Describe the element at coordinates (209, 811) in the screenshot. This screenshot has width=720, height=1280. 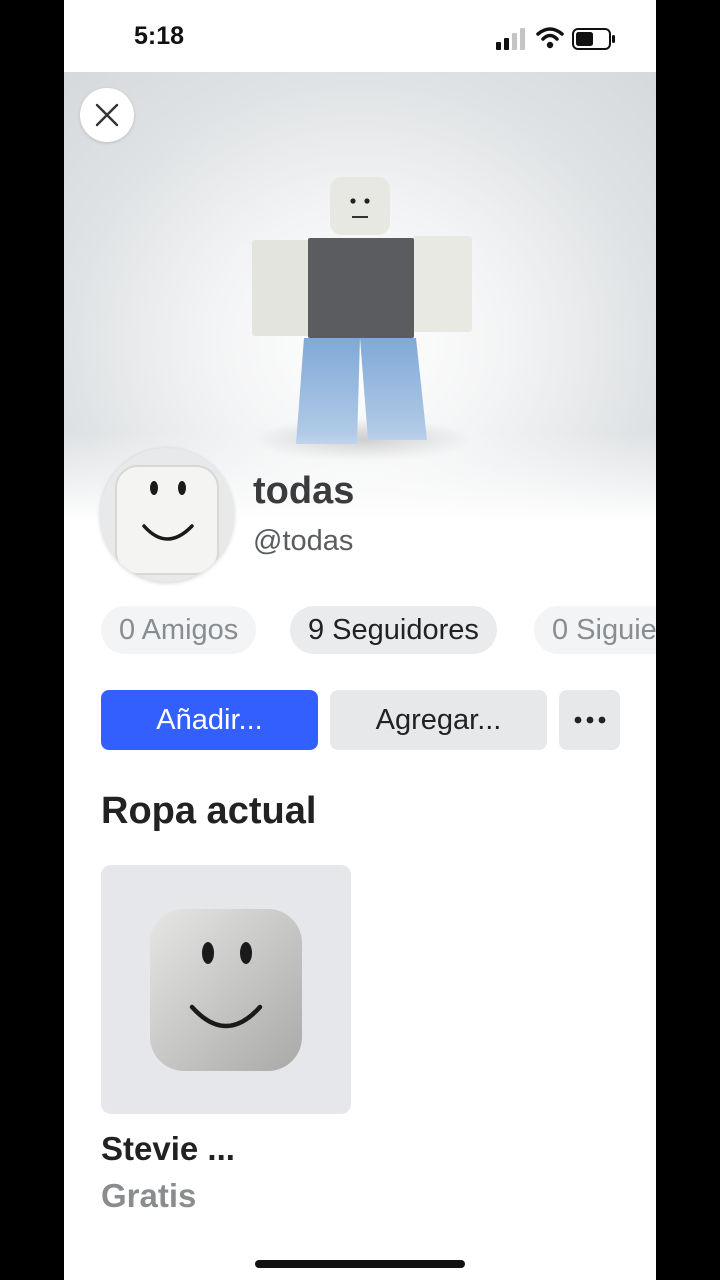
I see `section-title: Ropa actual` at that location.